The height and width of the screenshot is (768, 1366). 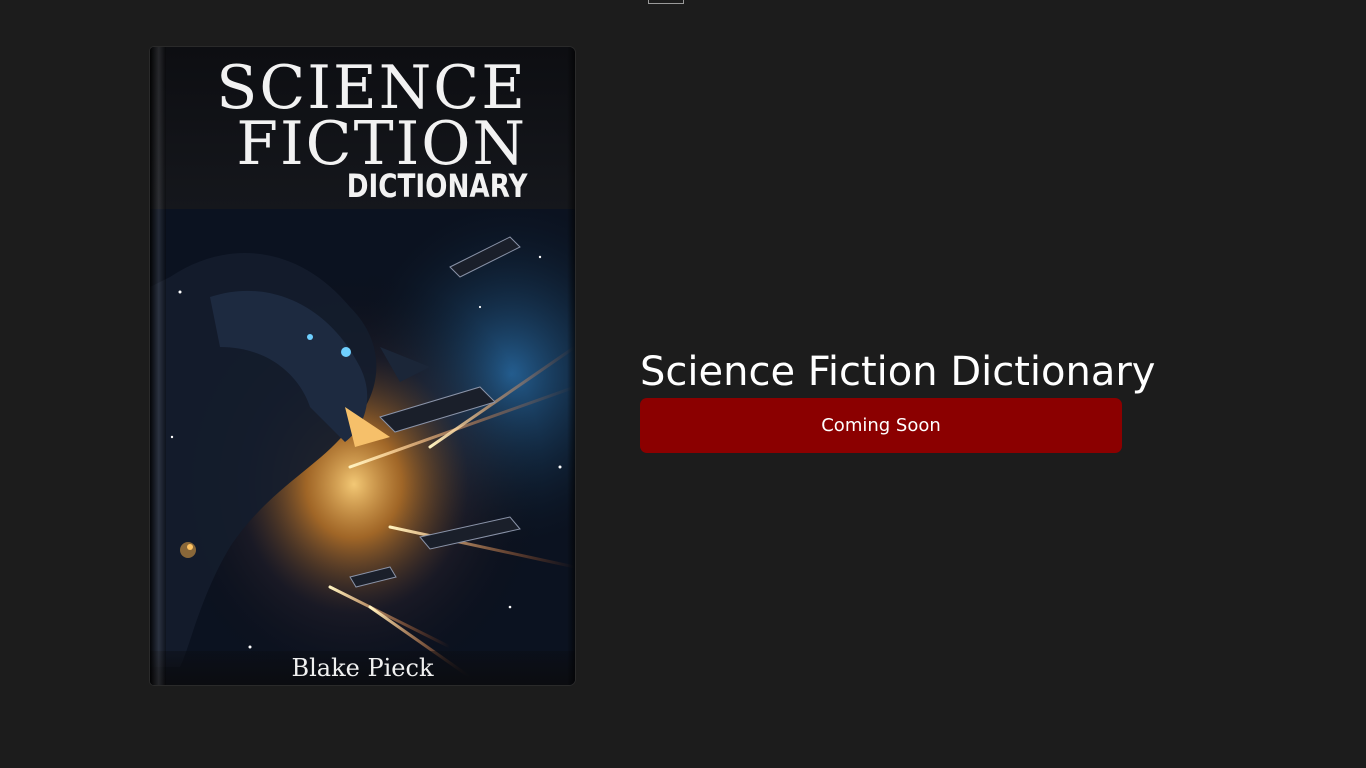 I want to click on product-title: Science Fiction Dictionary, so click(x=898, y=372).